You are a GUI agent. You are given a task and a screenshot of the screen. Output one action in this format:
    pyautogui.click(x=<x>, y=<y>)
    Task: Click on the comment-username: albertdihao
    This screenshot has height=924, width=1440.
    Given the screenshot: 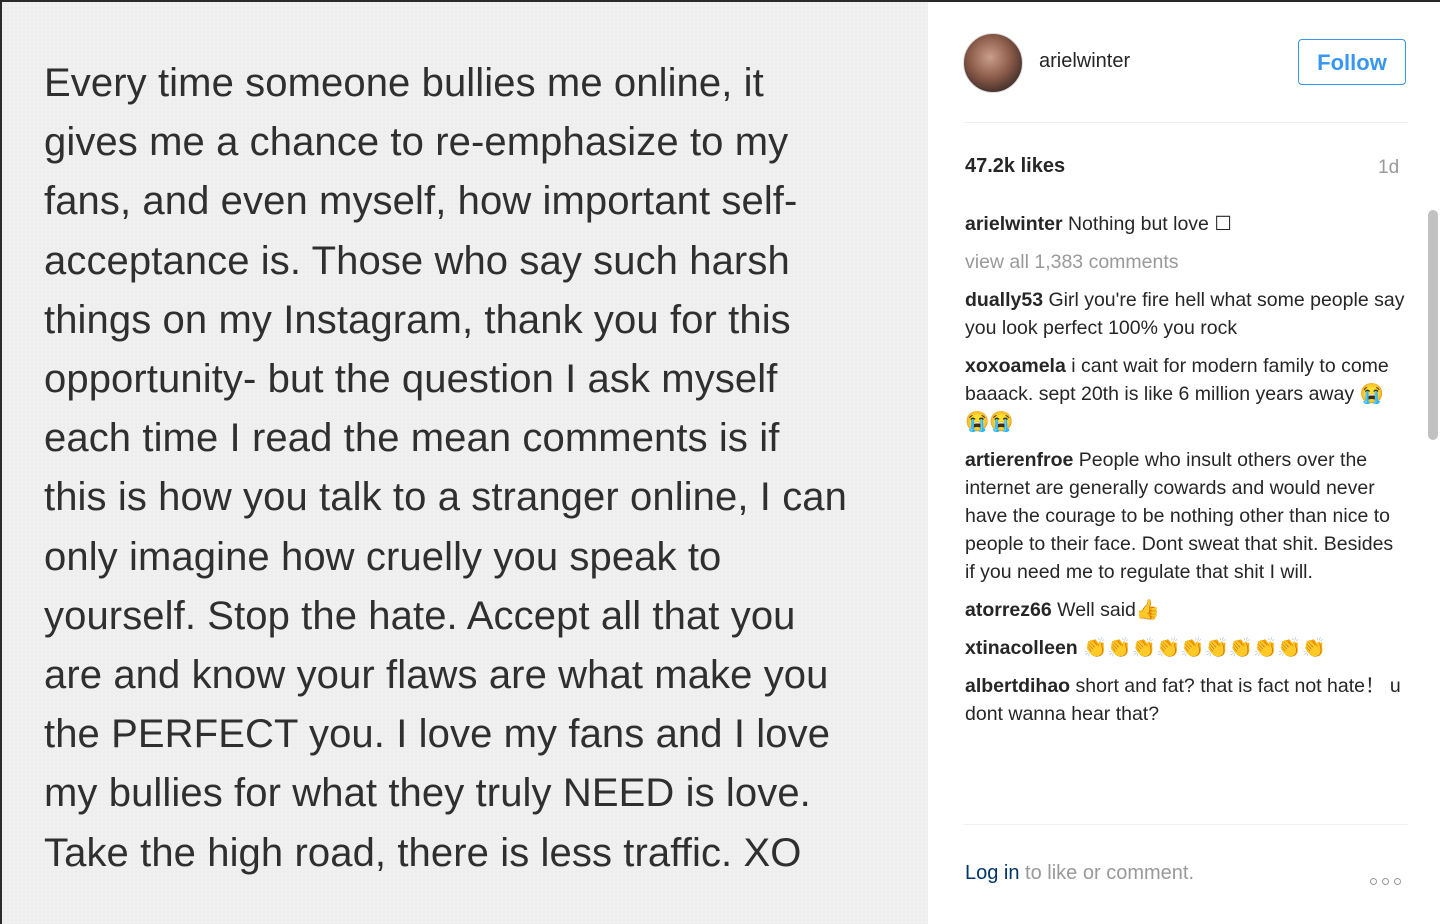 What is the action you would take?
    pyautogui.click(x=1017, y=686)
    